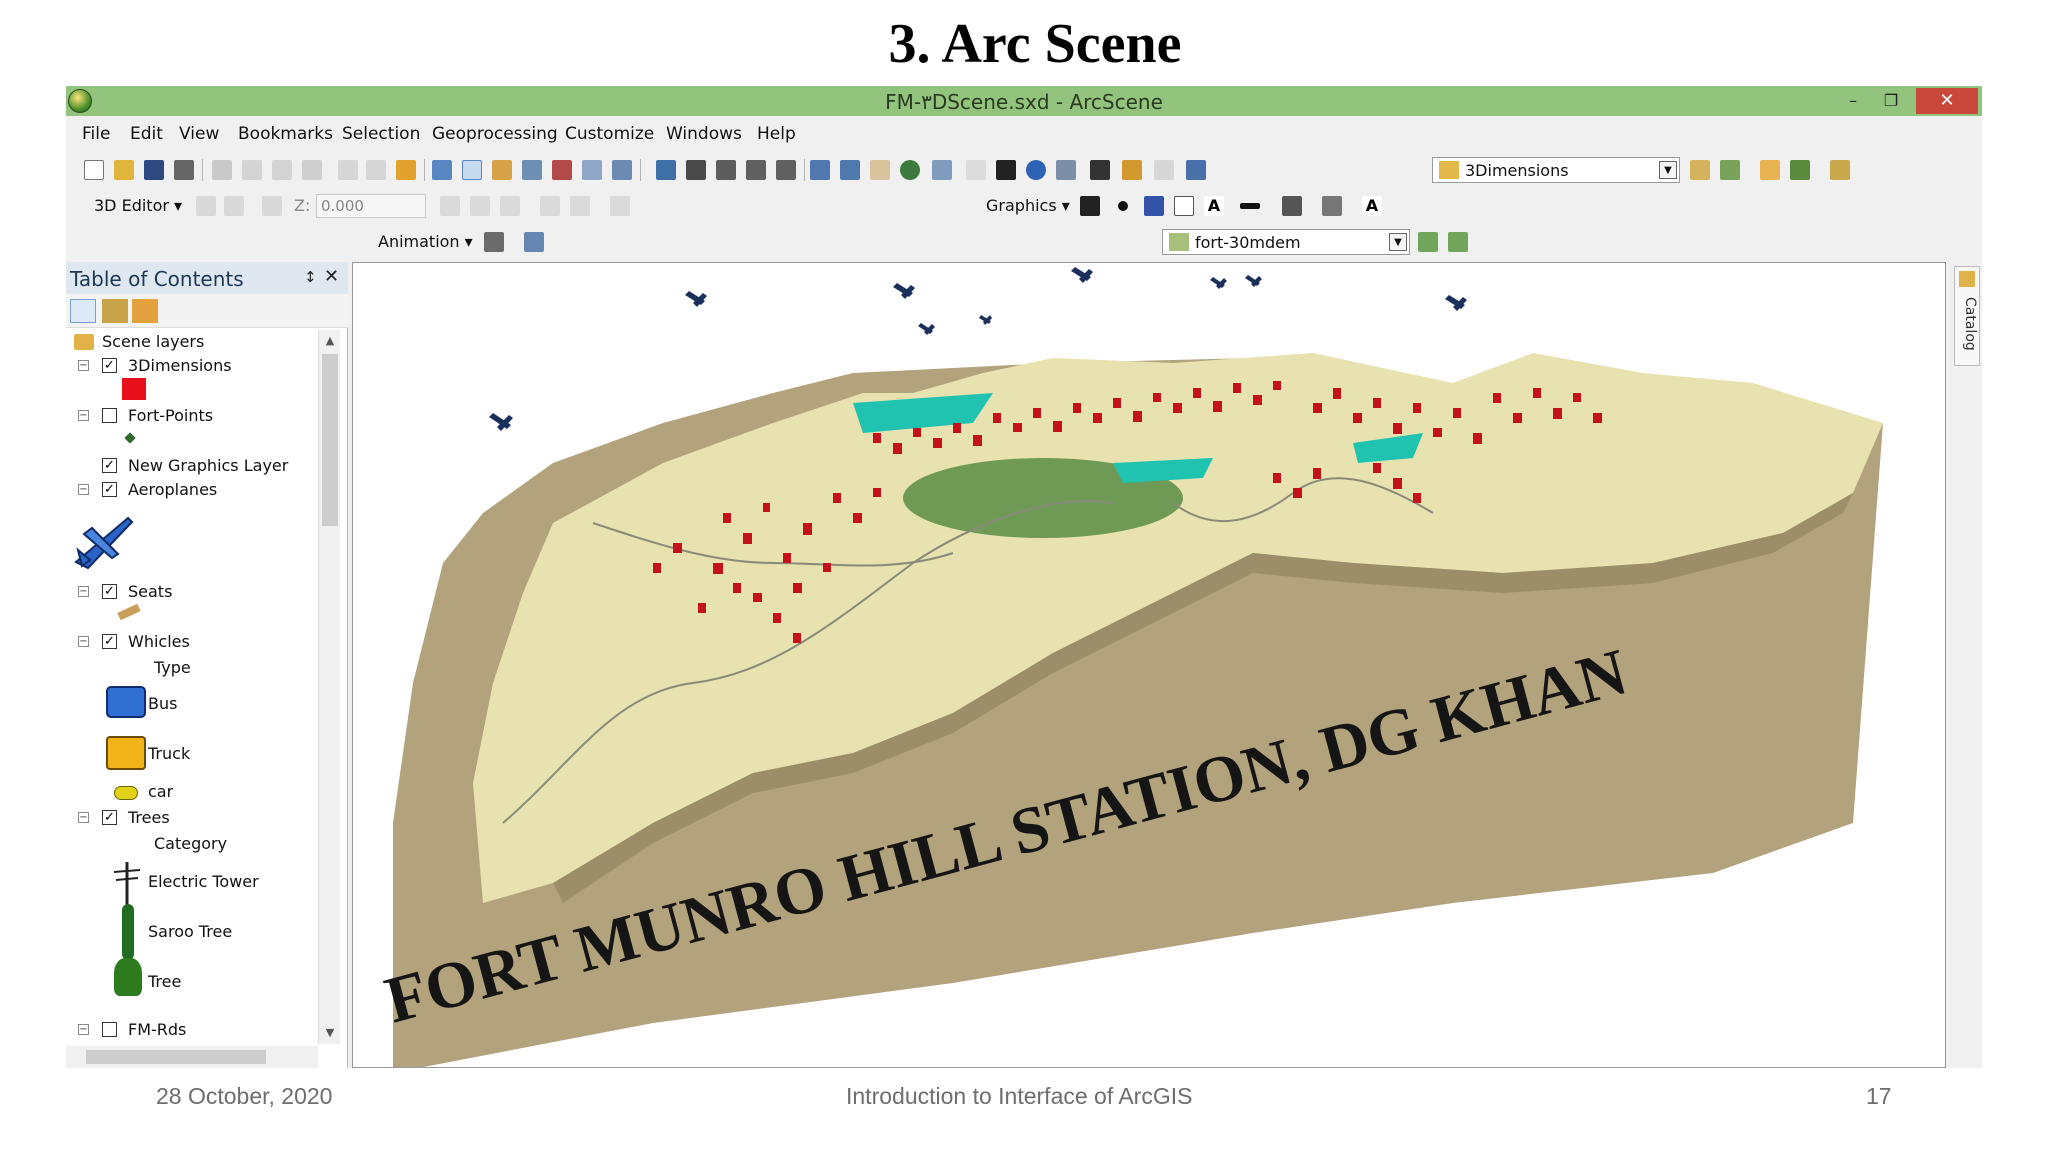 The image size is (2048, 1152). I want to click on toc-layer-trees: Trees, so click(149, 817).